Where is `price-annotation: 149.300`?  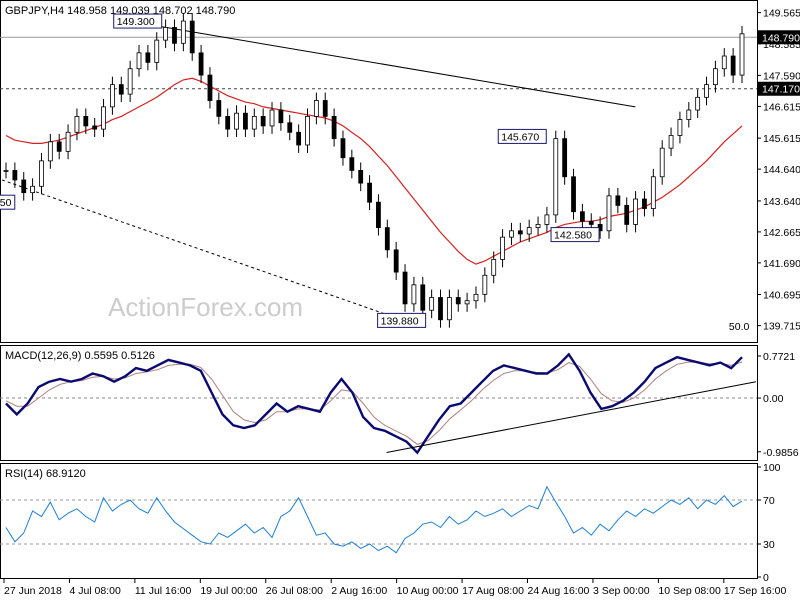
price-annotation: 149.300 is located at coordinates (136, 22).